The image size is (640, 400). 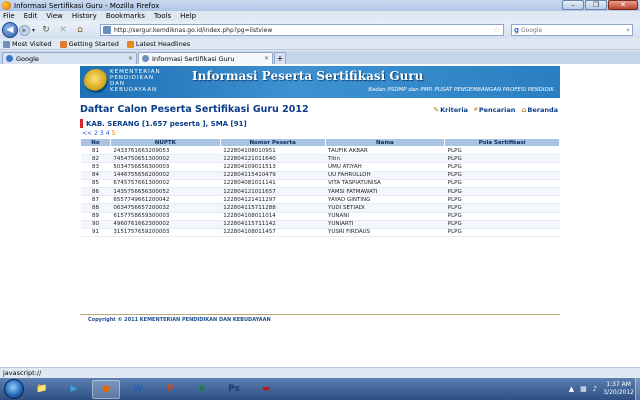 What do you see at coordinates (69, 58) in the screenshot?
I see `tab-google: Google ✕` at bounding box center [69, 58].